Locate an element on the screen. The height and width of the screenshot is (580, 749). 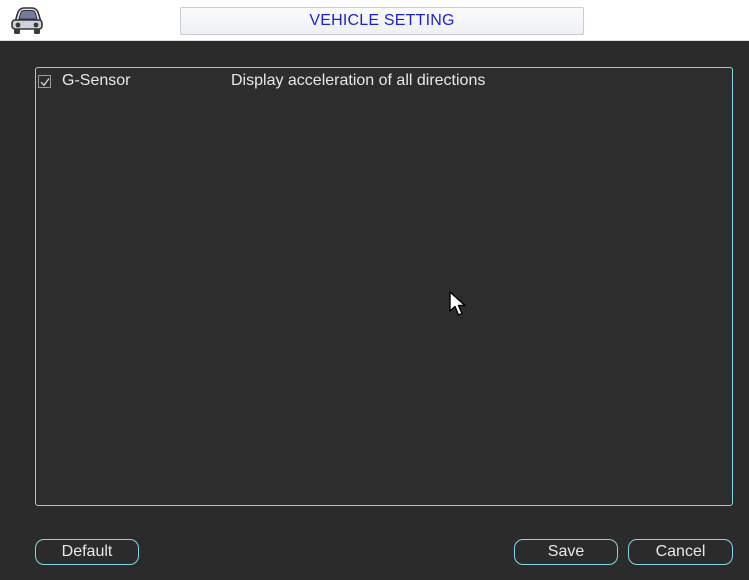
g-sensor-checkbox is located at coordinates (44, 81).